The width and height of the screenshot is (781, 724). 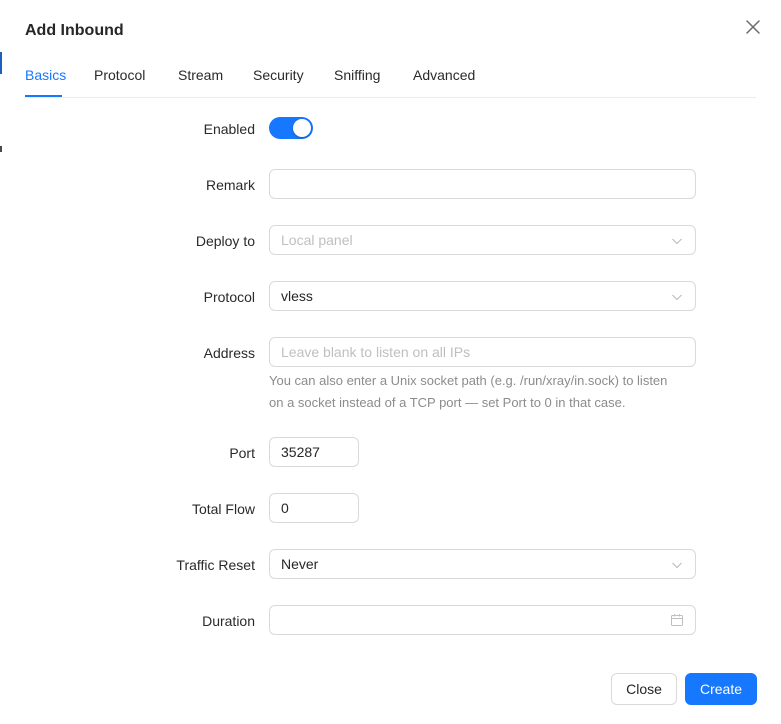 What do you see at coordinates (482, 184) in the screenshot?
I see `remark-input` at bounding box center [482, 184].